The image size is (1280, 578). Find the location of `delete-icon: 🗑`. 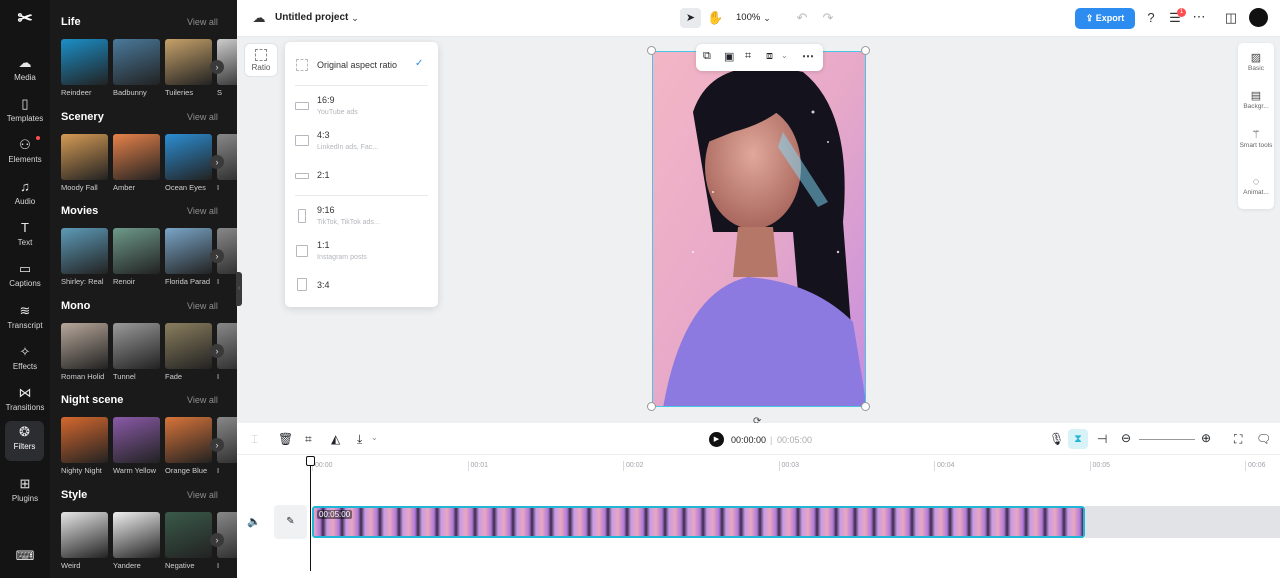

delete-icon: 🗑 is located at coordinates (285, 439).